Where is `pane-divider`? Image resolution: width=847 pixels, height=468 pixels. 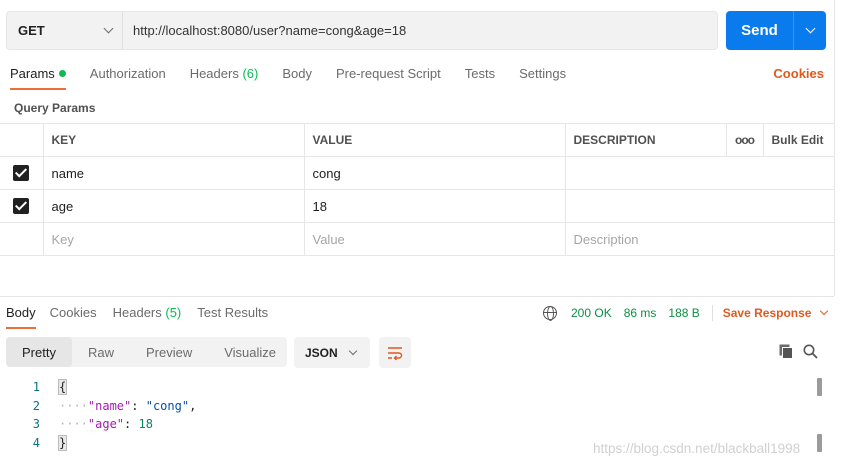 pane-divider is located at coordinates (417, 296).